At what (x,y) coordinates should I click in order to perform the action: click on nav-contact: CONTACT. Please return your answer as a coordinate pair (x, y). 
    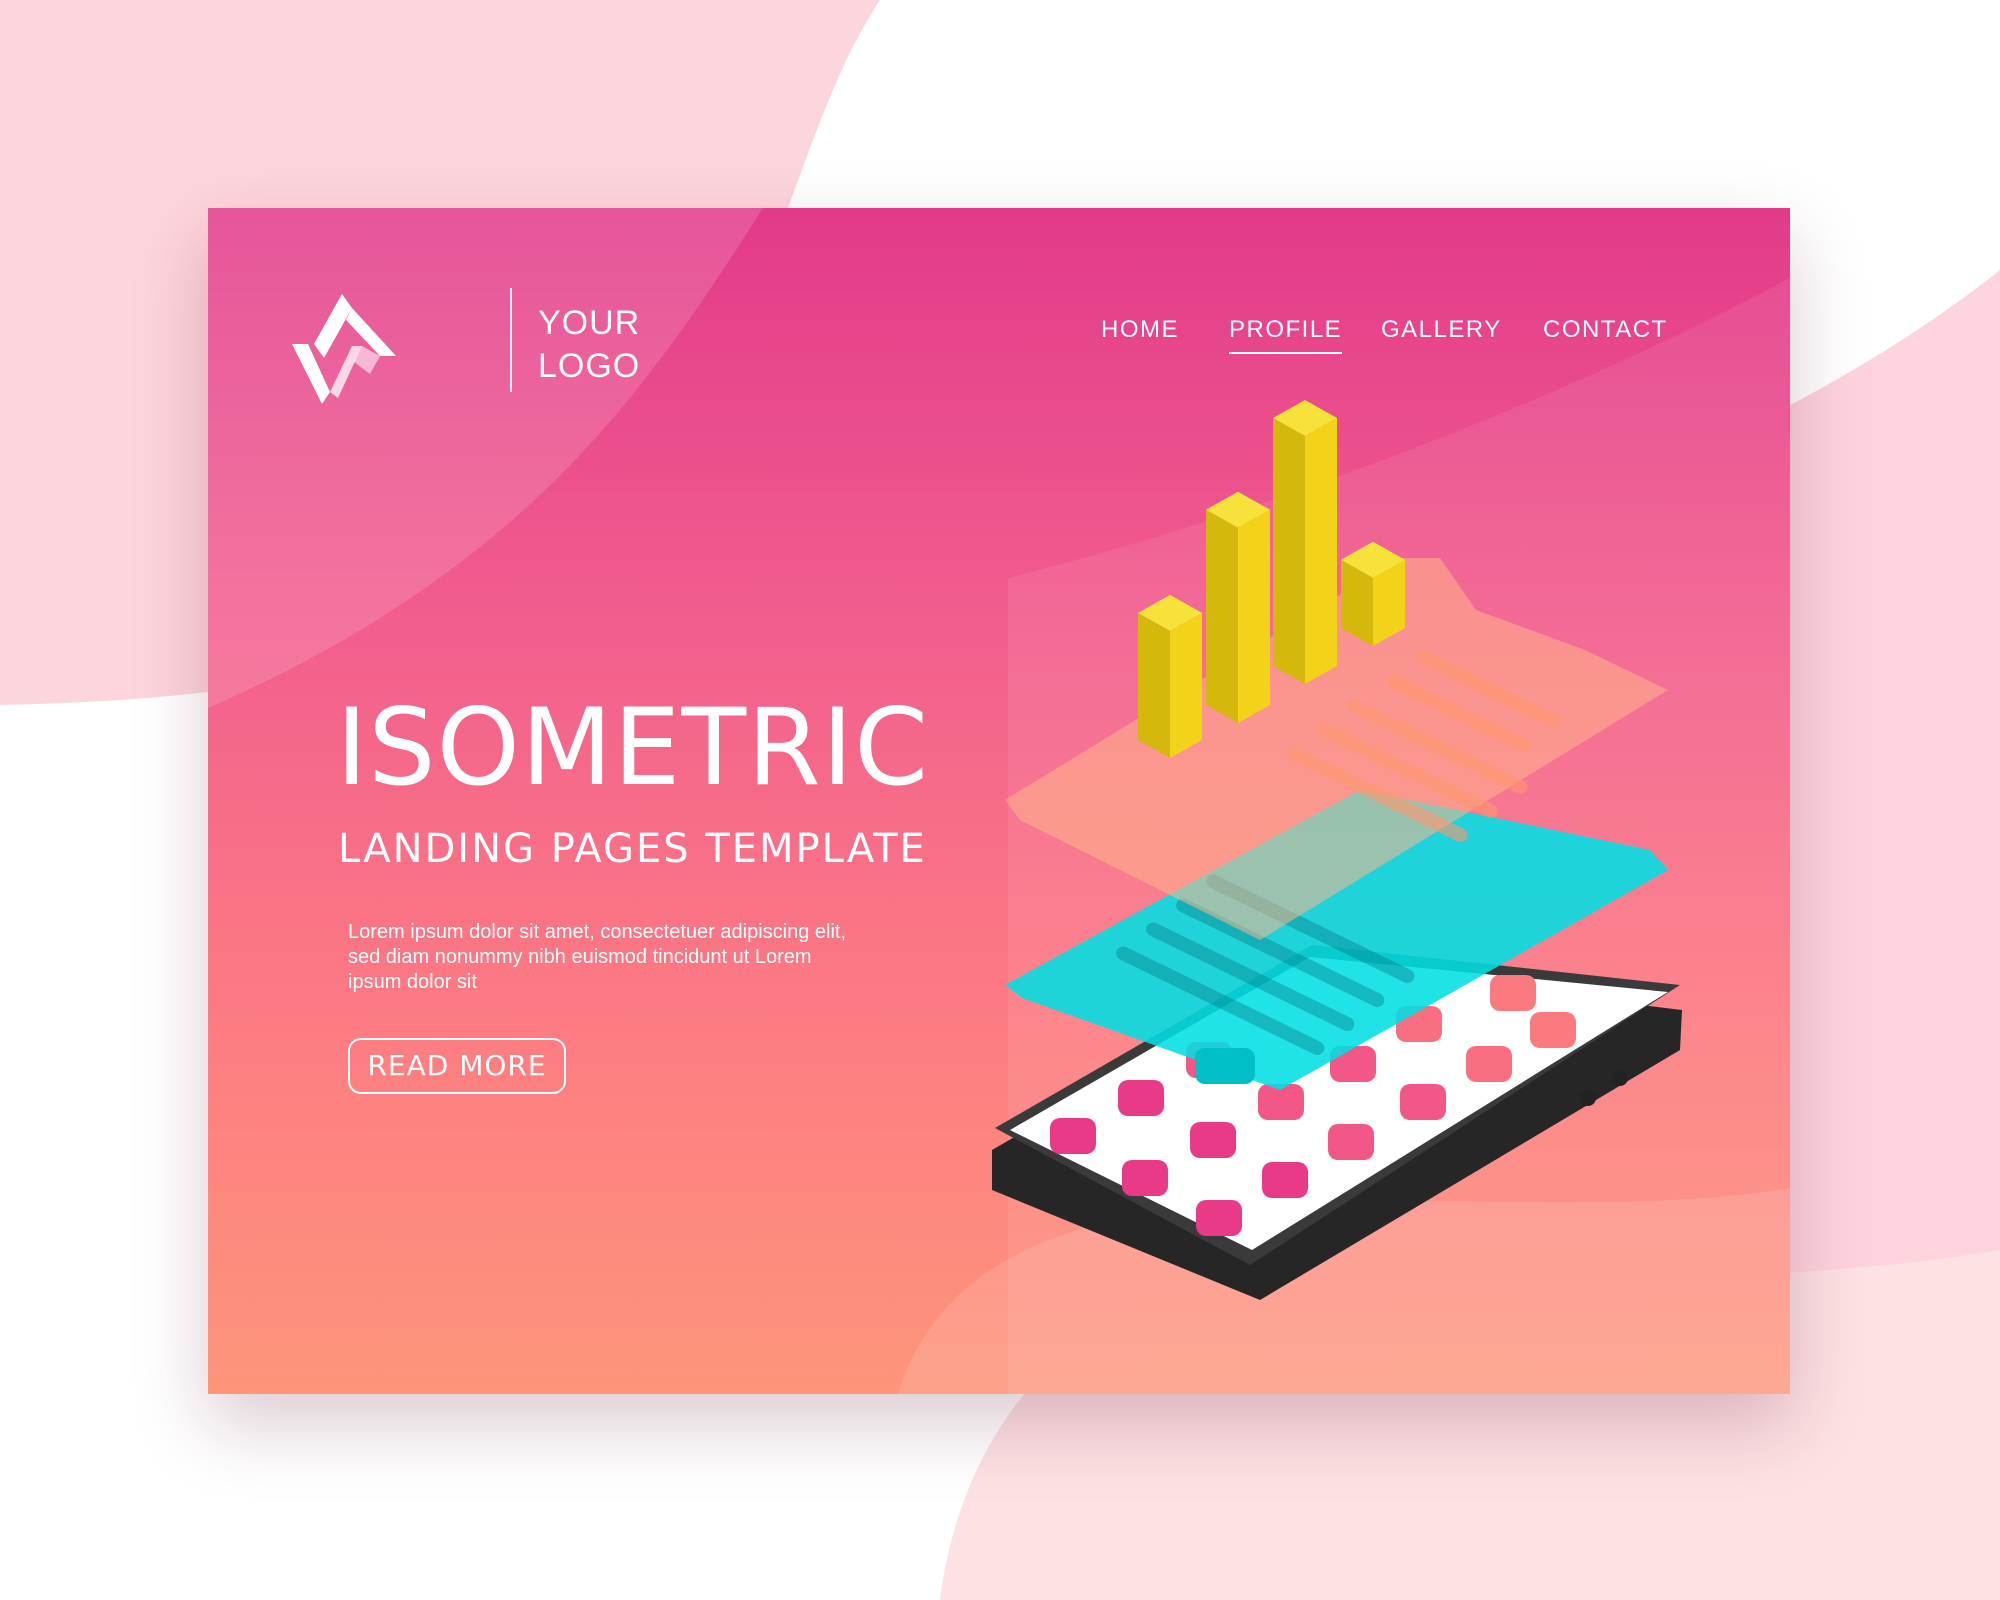
    Looking at the image, I should click on (1605, 334).